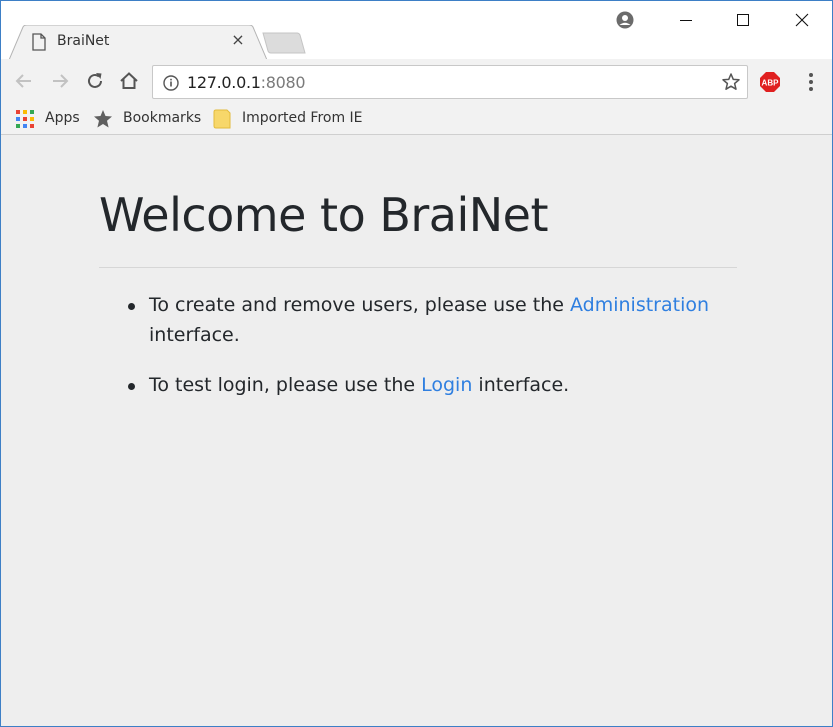 Image resolution: width=833 pixels, height=727 pixels. What do you see at coordinates (60, 81) in the screenshot?
I see `forward-arrow-icon` at bounding box center [60, 81].